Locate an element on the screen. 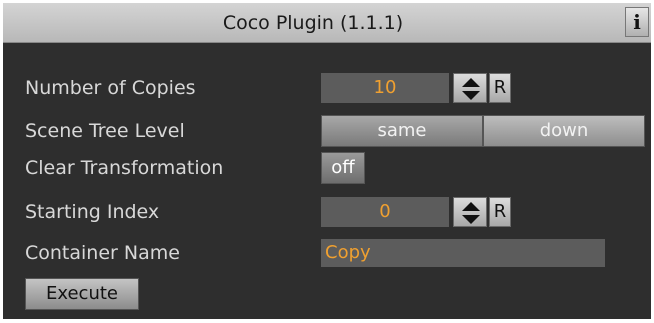 The width and height of the screenshot is (654, 323). starting-index-label: Starting Index is located at coordinates (92, 212).